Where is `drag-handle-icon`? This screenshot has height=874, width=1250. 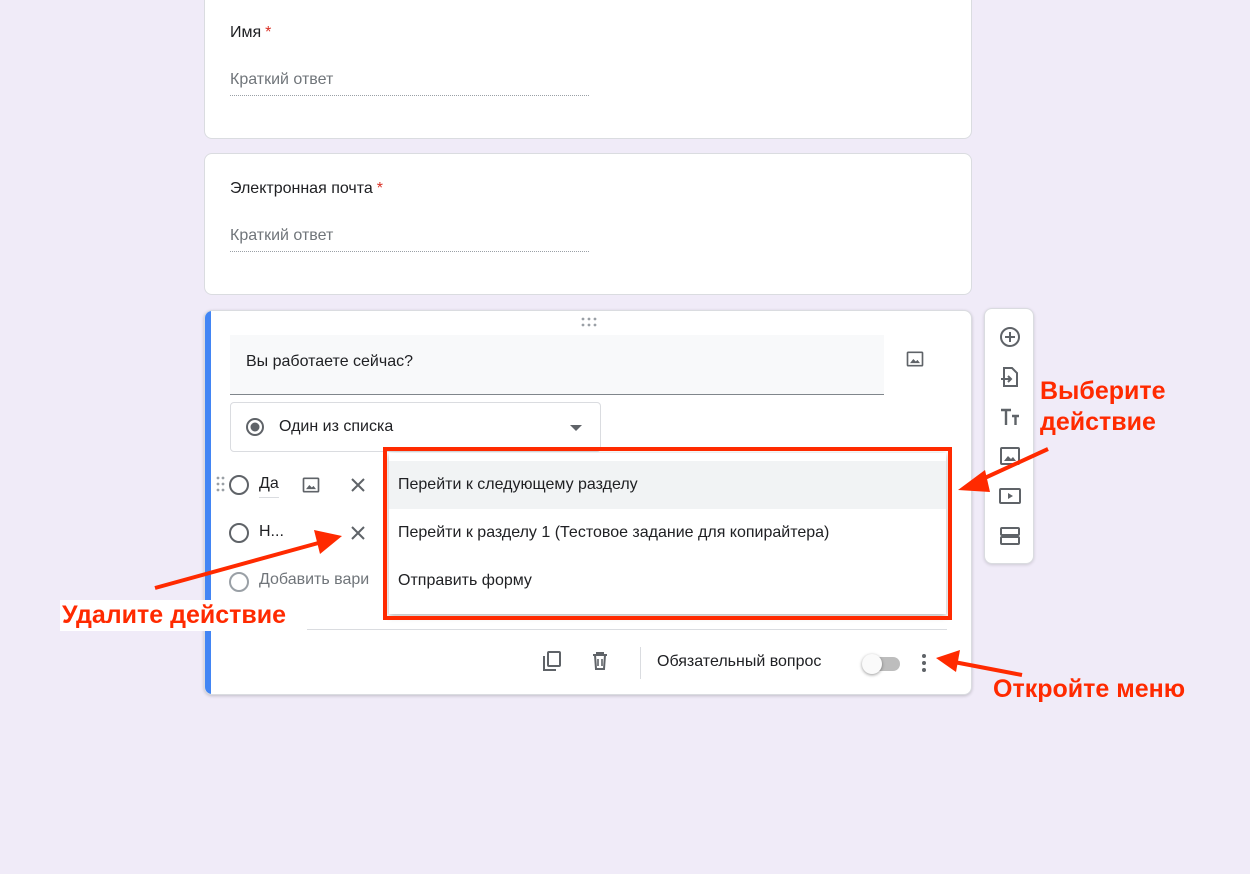
drag-handle-icon is located at coordinates (589, 322).